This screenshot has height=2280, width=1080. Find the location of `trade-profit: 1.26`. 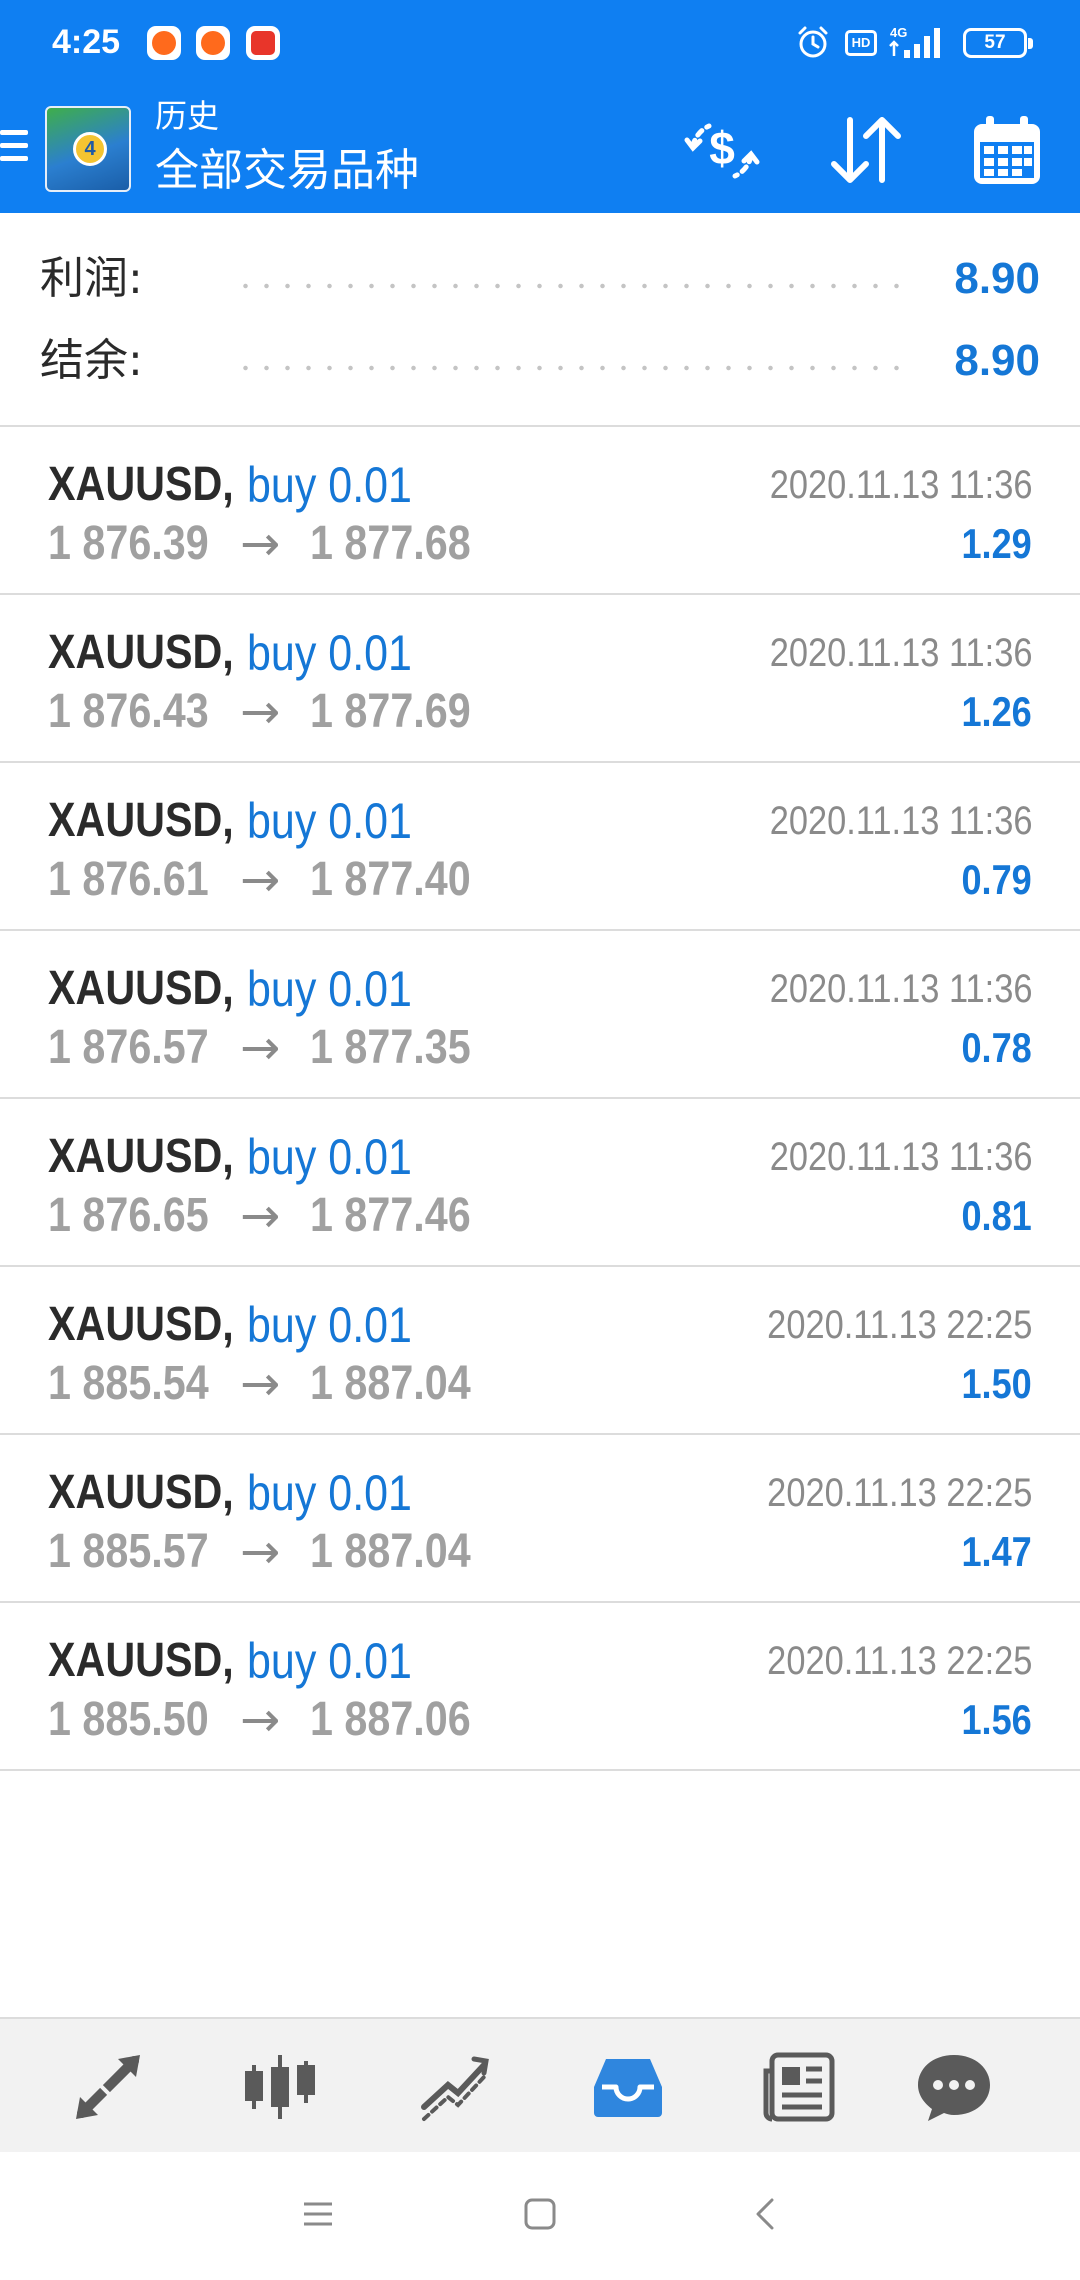

trade-profit: 1.26 is located at coordinates (996, 711).